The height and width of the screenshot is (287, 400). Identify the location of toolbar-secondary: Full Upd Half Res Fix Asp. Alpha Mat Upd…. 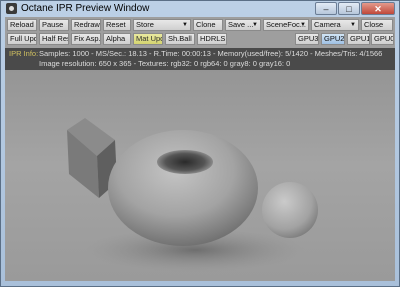
(200, 39).